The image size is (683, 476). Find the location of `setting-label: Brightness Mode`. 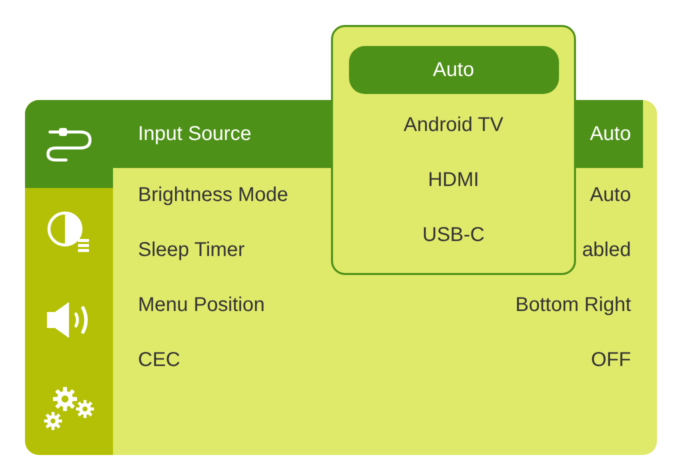

setting-label: Brightness Mode is located at coordinates (213, 195).